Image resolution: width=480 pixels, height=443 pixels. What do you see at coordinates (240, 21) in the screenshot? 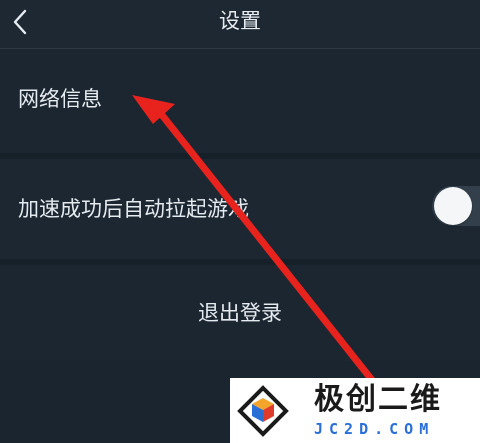
I see `page-title: 设置` at bounding box center [240, 21].